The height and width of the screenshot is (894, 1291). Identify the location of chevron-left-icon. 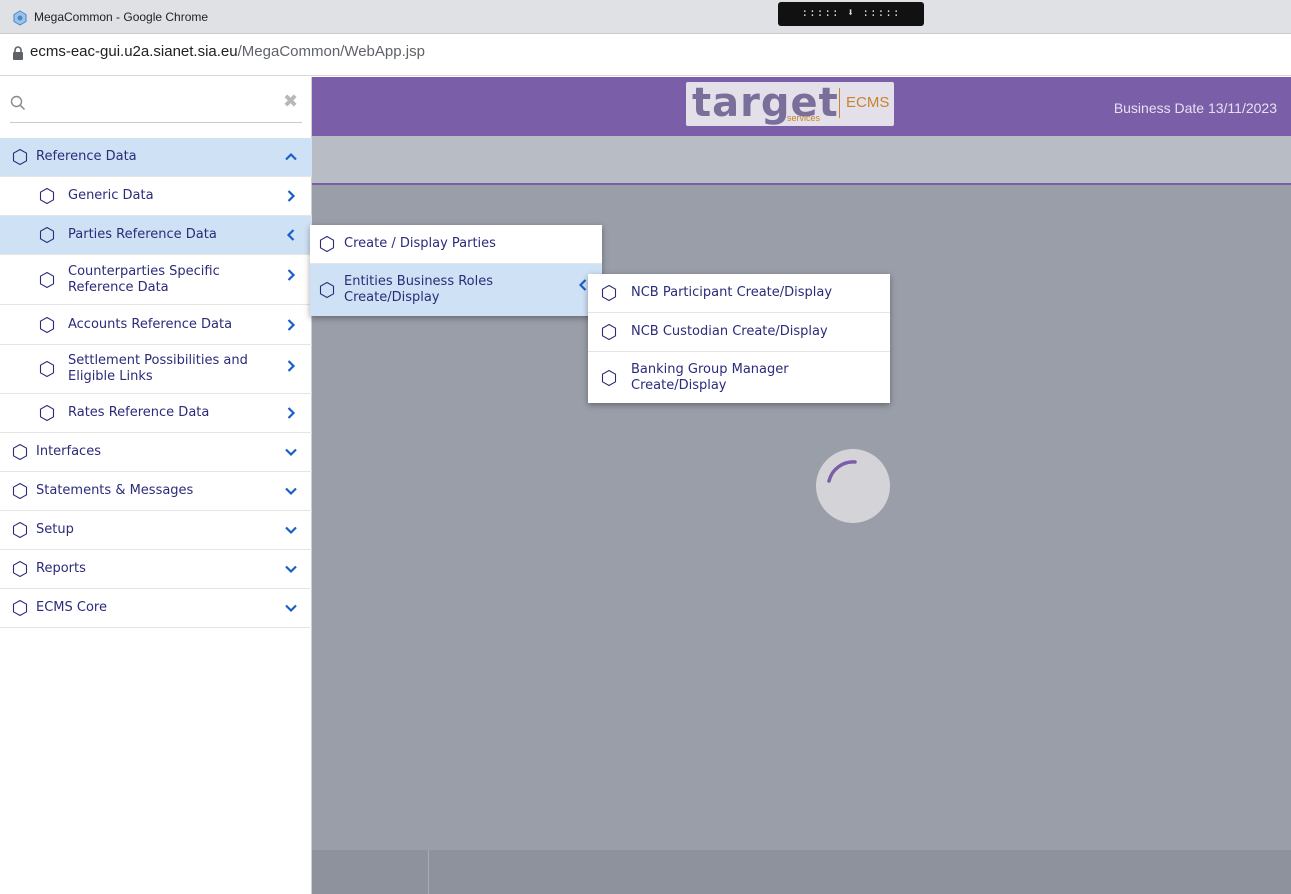
(290, 235).